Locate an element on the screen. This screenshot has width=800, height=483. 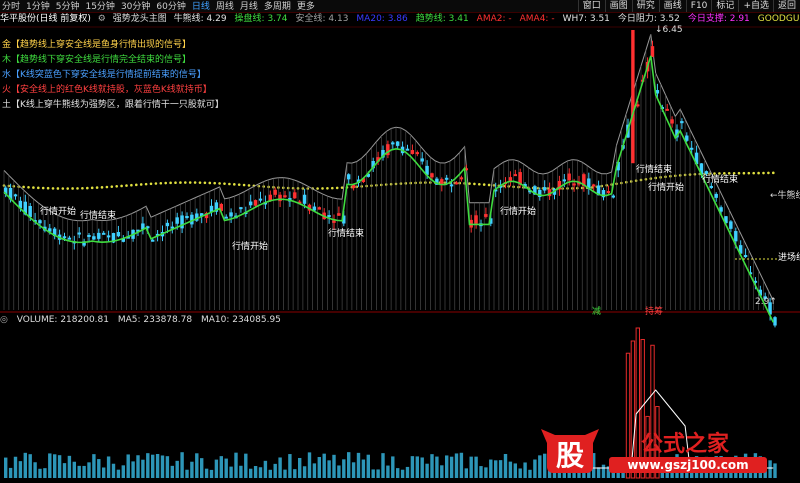
end-label-1: 行情结束 is located at coordinates (98, 215).